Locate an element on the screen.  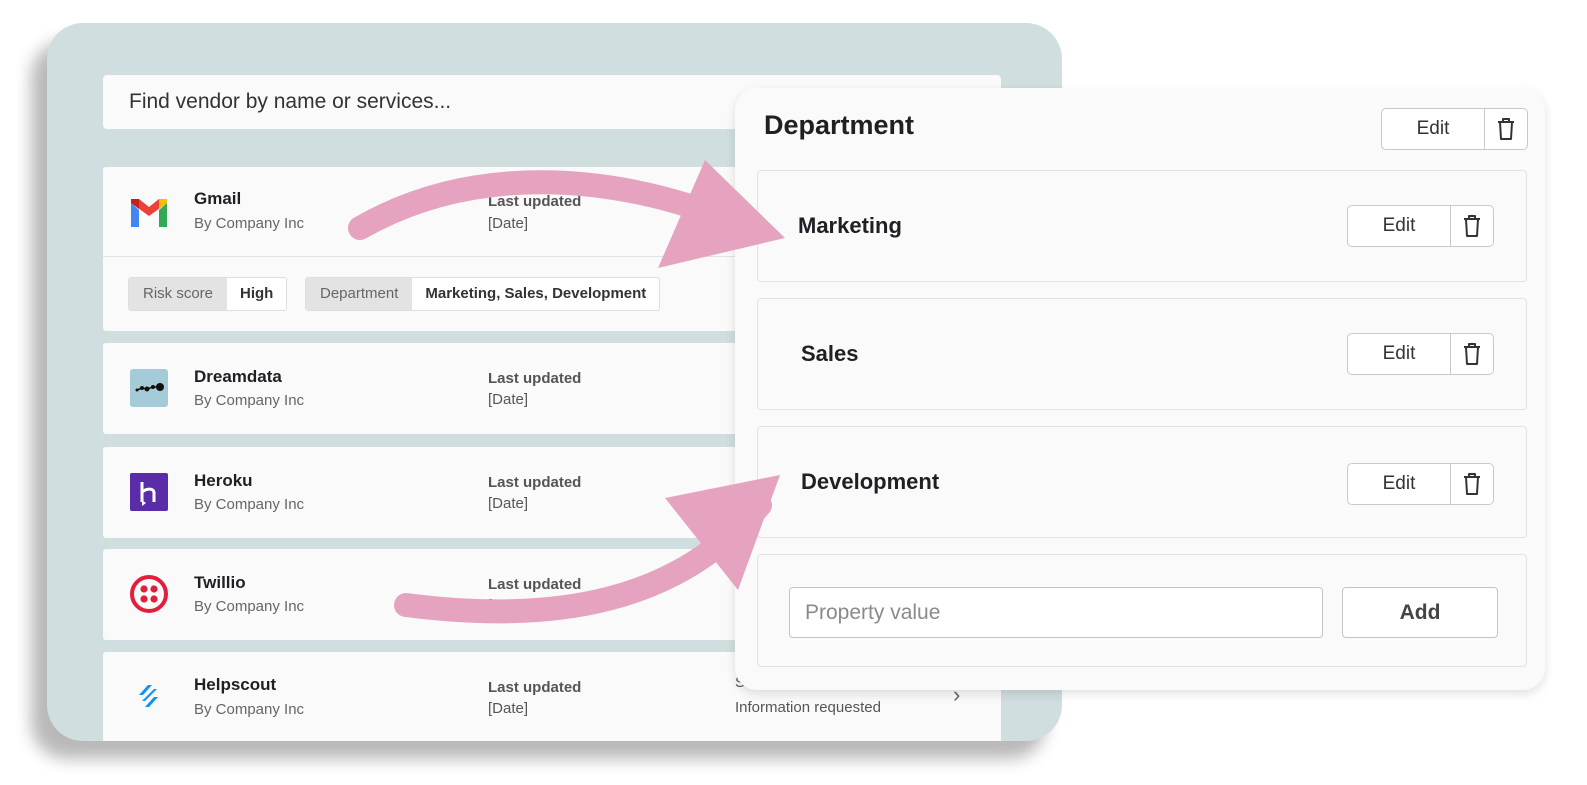
edit-department-button: Edit is located at coordinates (1433, 129).